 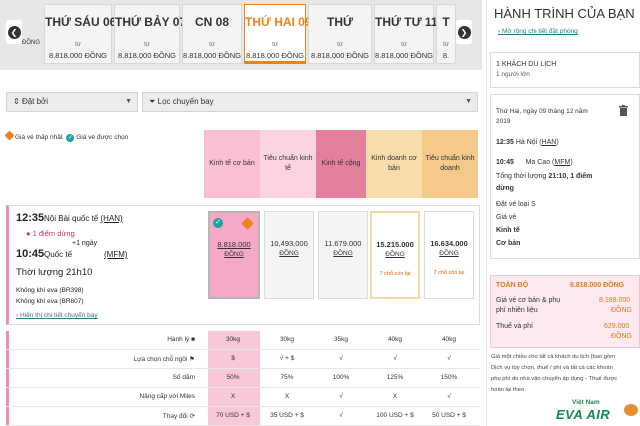 I want to click on date-tab-mon-09: THỨ HAI 09 từ 8.818.000 ĐỒNG, so click(x=278, y=34).